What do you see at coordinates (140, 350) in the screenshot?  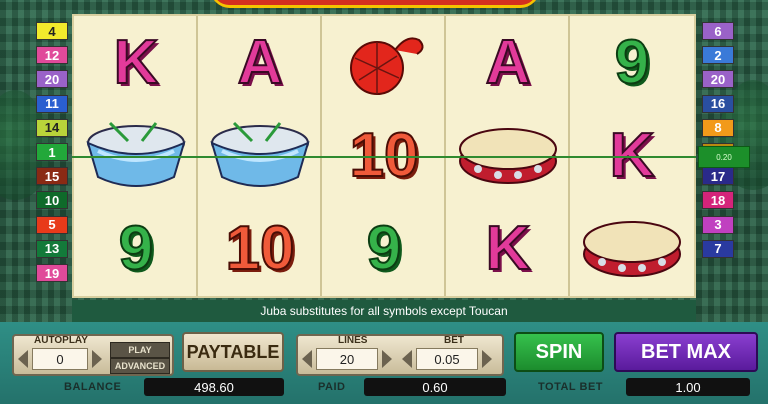 I see `play-button: PLAY` at bounding box center [140, 350].